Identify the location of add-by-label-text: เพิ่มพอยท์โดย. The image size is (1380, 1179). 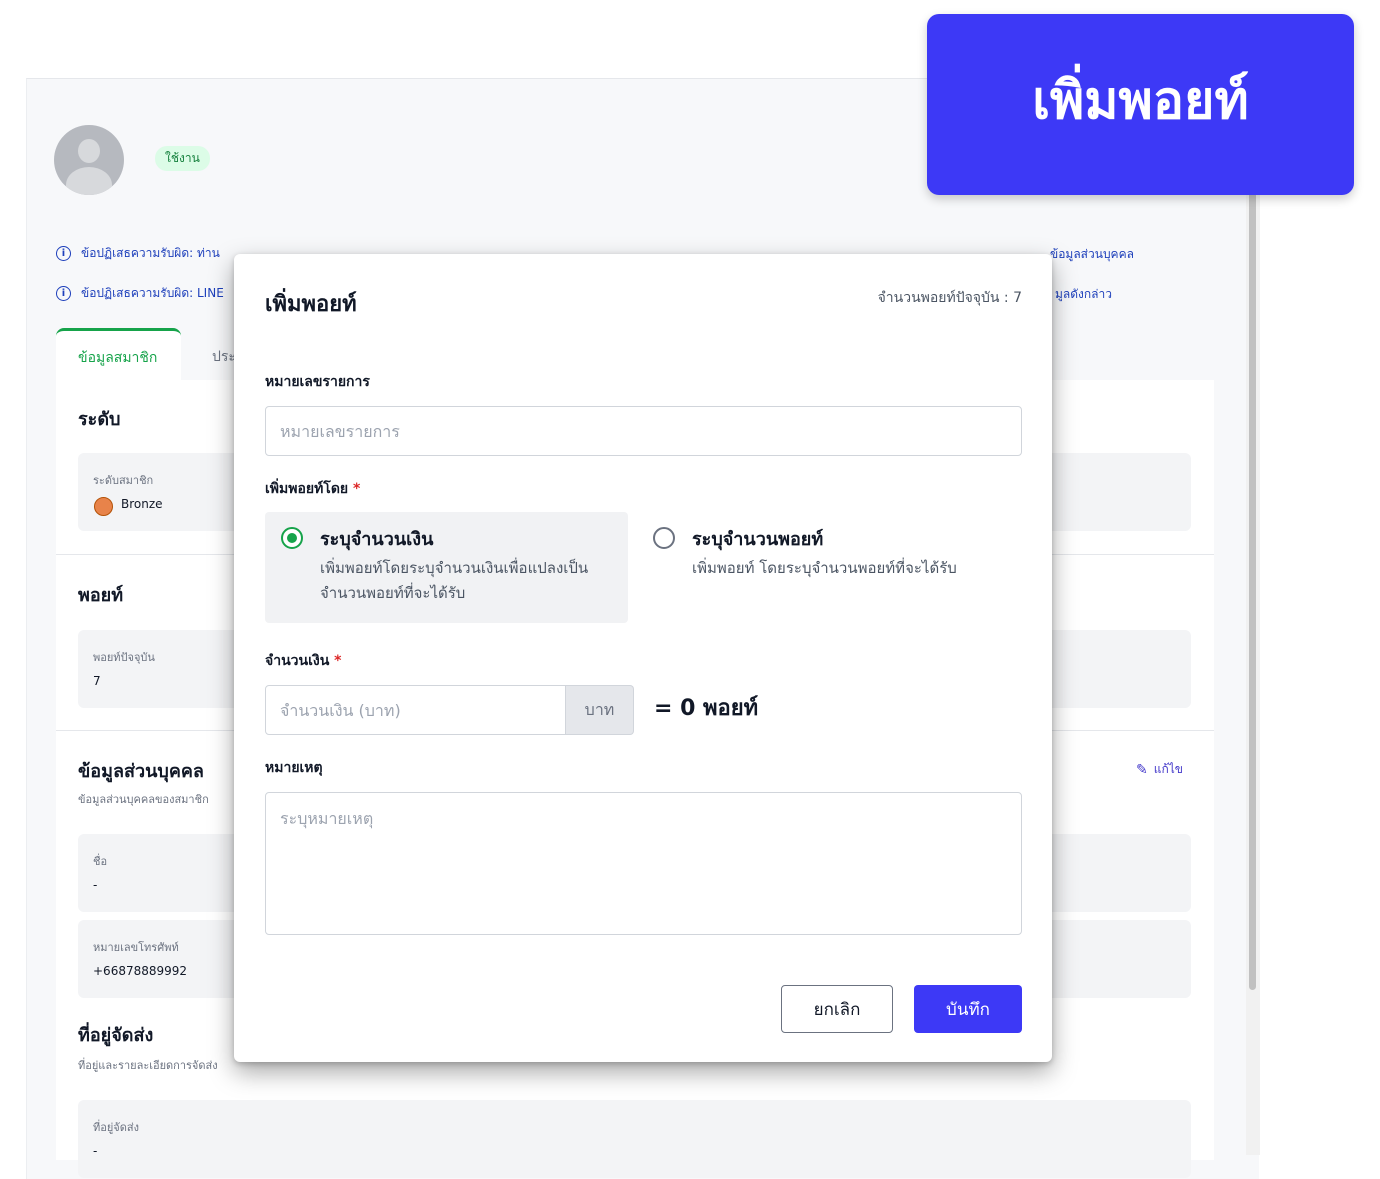
(307, 489).